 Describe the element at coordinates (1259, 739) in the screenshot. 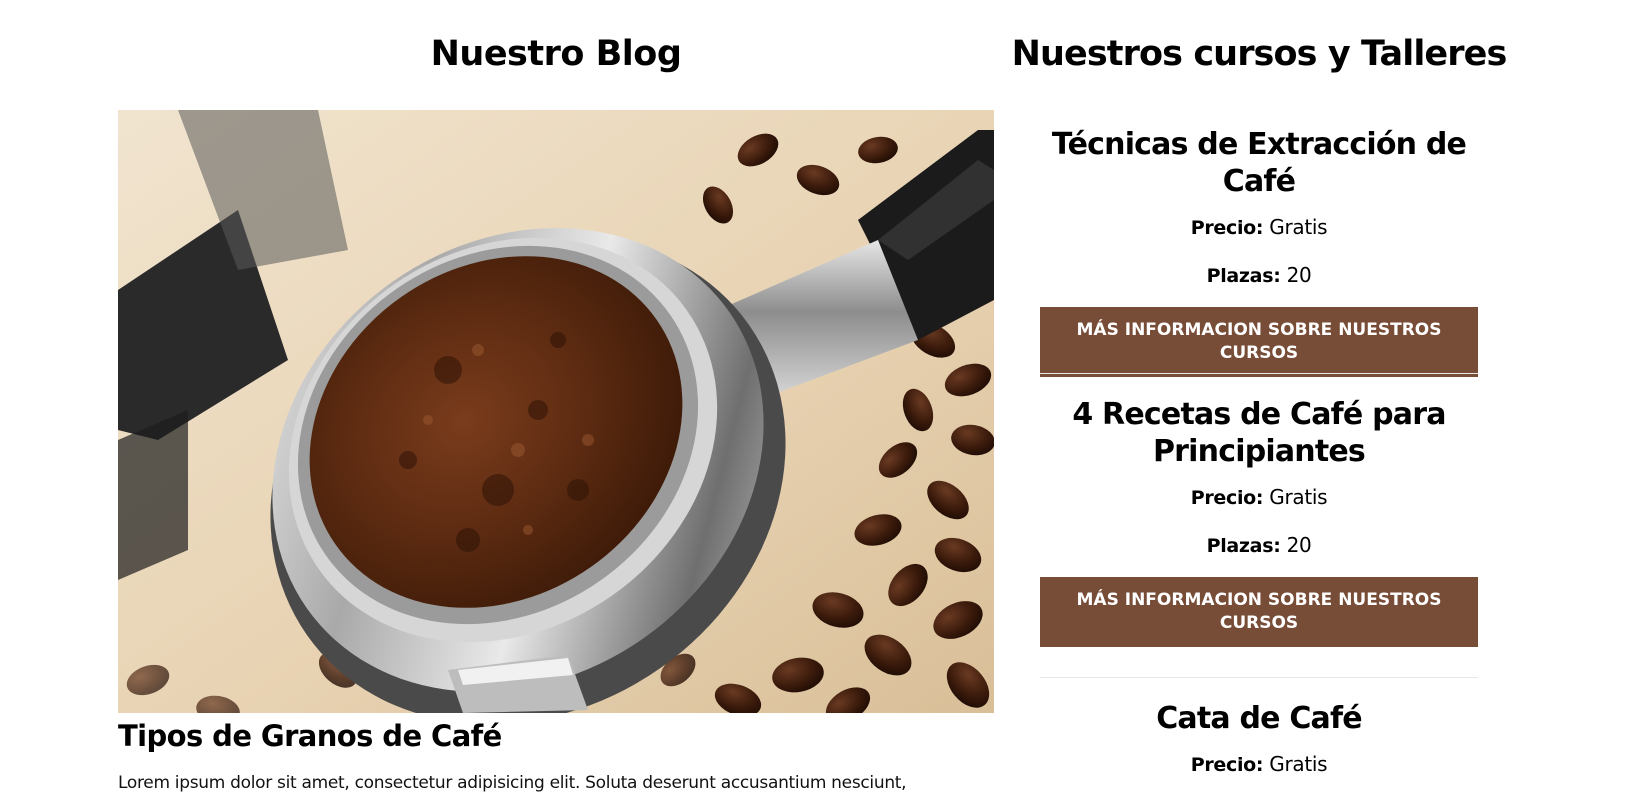

I see `course-card: Cata de Café Precio: Gratis` at that location.